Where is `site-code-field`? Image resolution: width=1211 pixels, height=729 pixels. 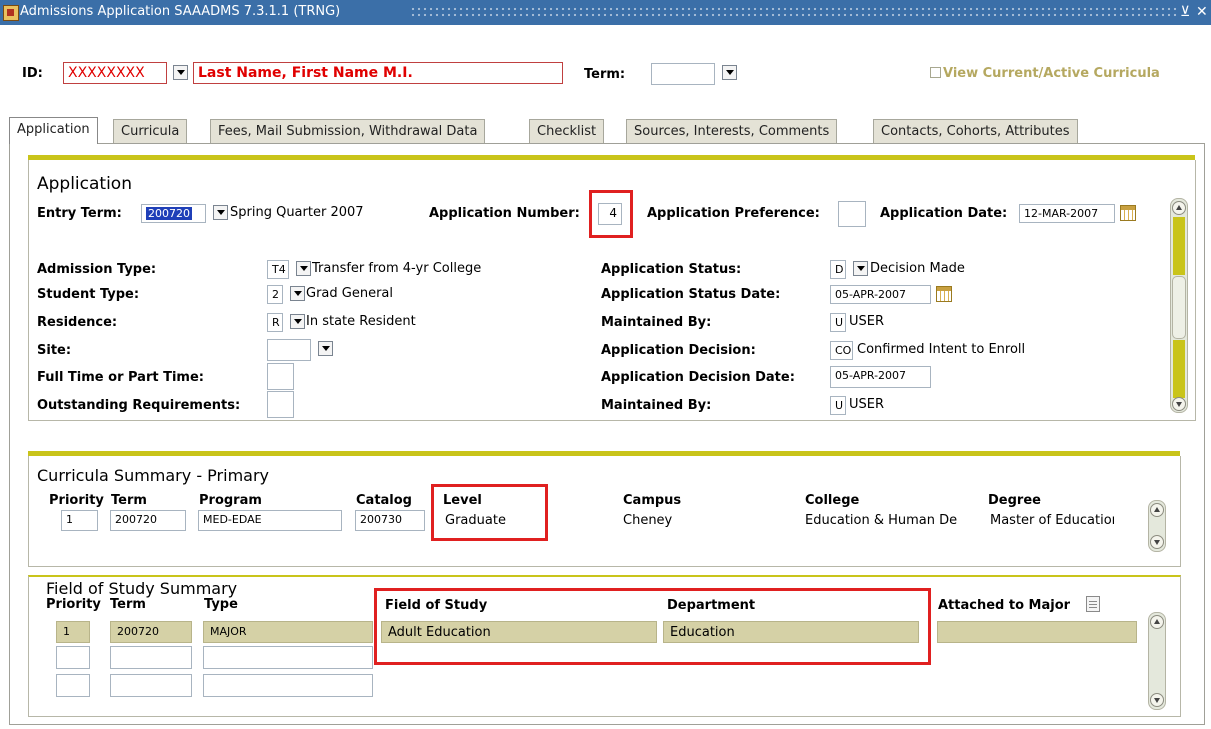 site-code-field is located at coordinates (289, 350).